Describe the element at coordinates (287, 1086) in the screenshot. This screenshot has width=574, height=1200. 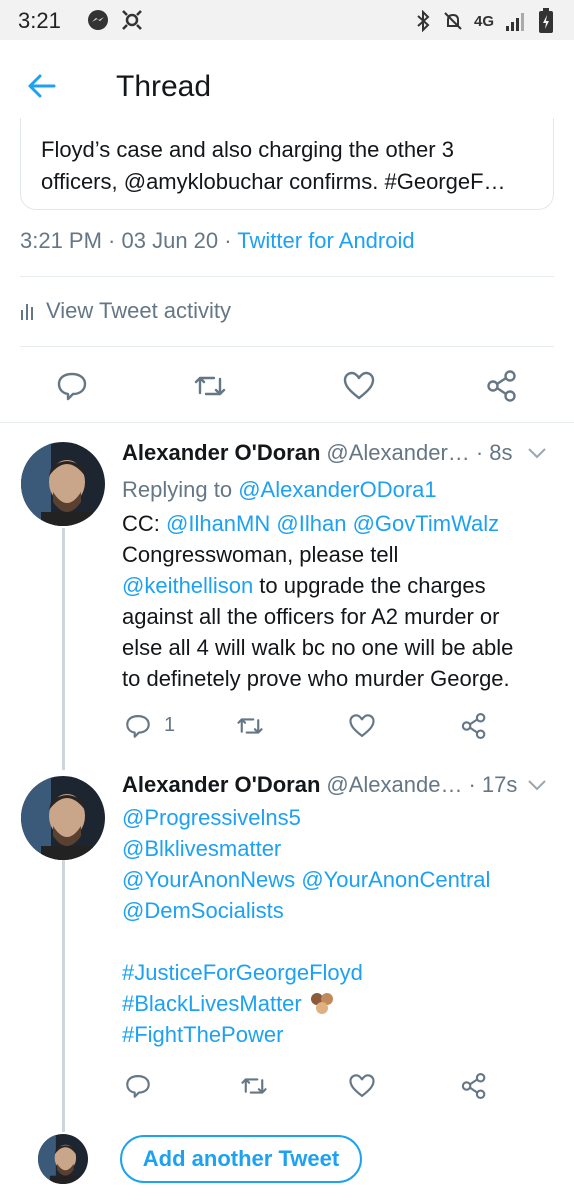
I see `reply-actions` at that location.